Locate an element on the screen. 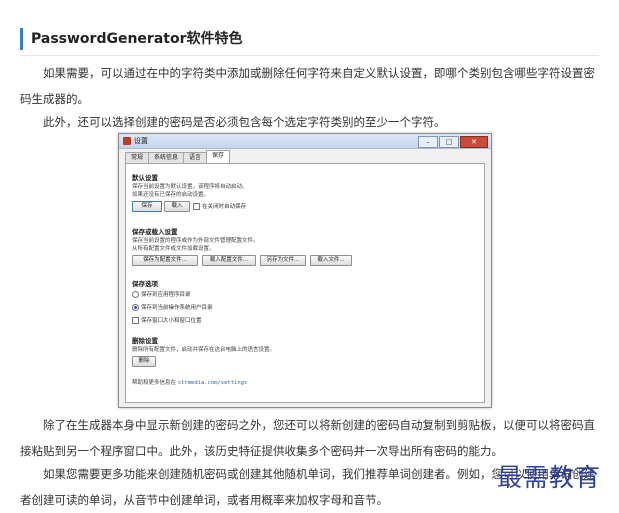  delete-settings-title: 删除设置 is located at coordinates (145, 341).